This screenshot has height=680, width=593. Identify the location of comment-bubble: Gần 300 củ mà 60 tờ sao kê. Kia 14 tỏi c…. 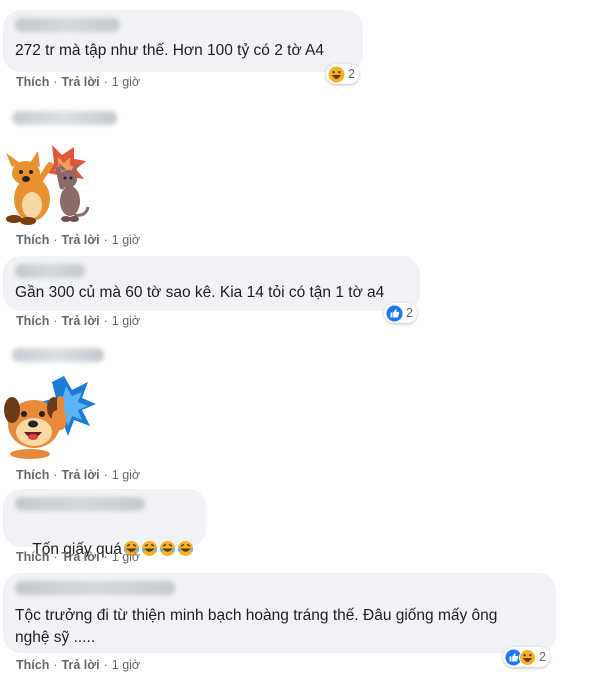
(211, 283).